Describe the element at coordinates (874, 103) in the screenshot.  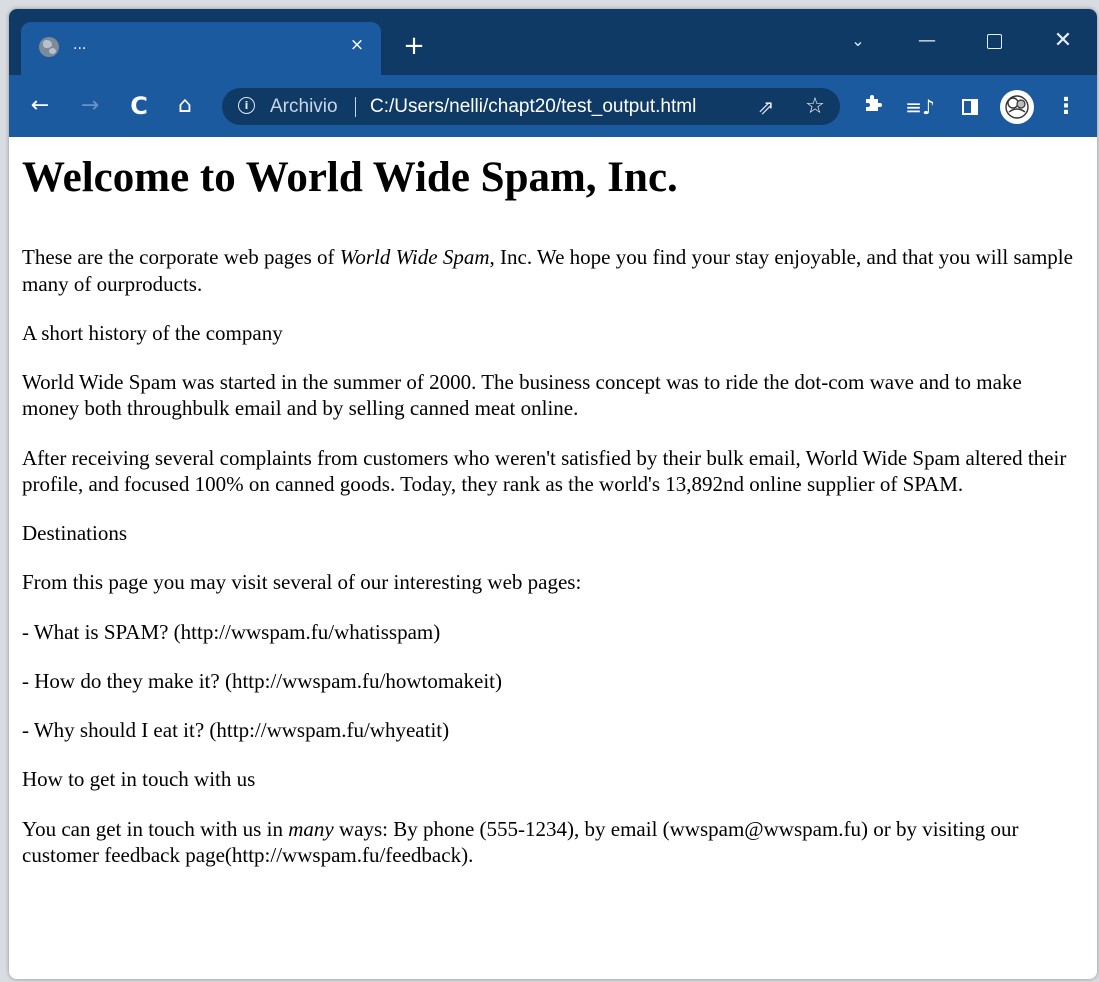
I see `puzzle-icon-glyph` at that location.